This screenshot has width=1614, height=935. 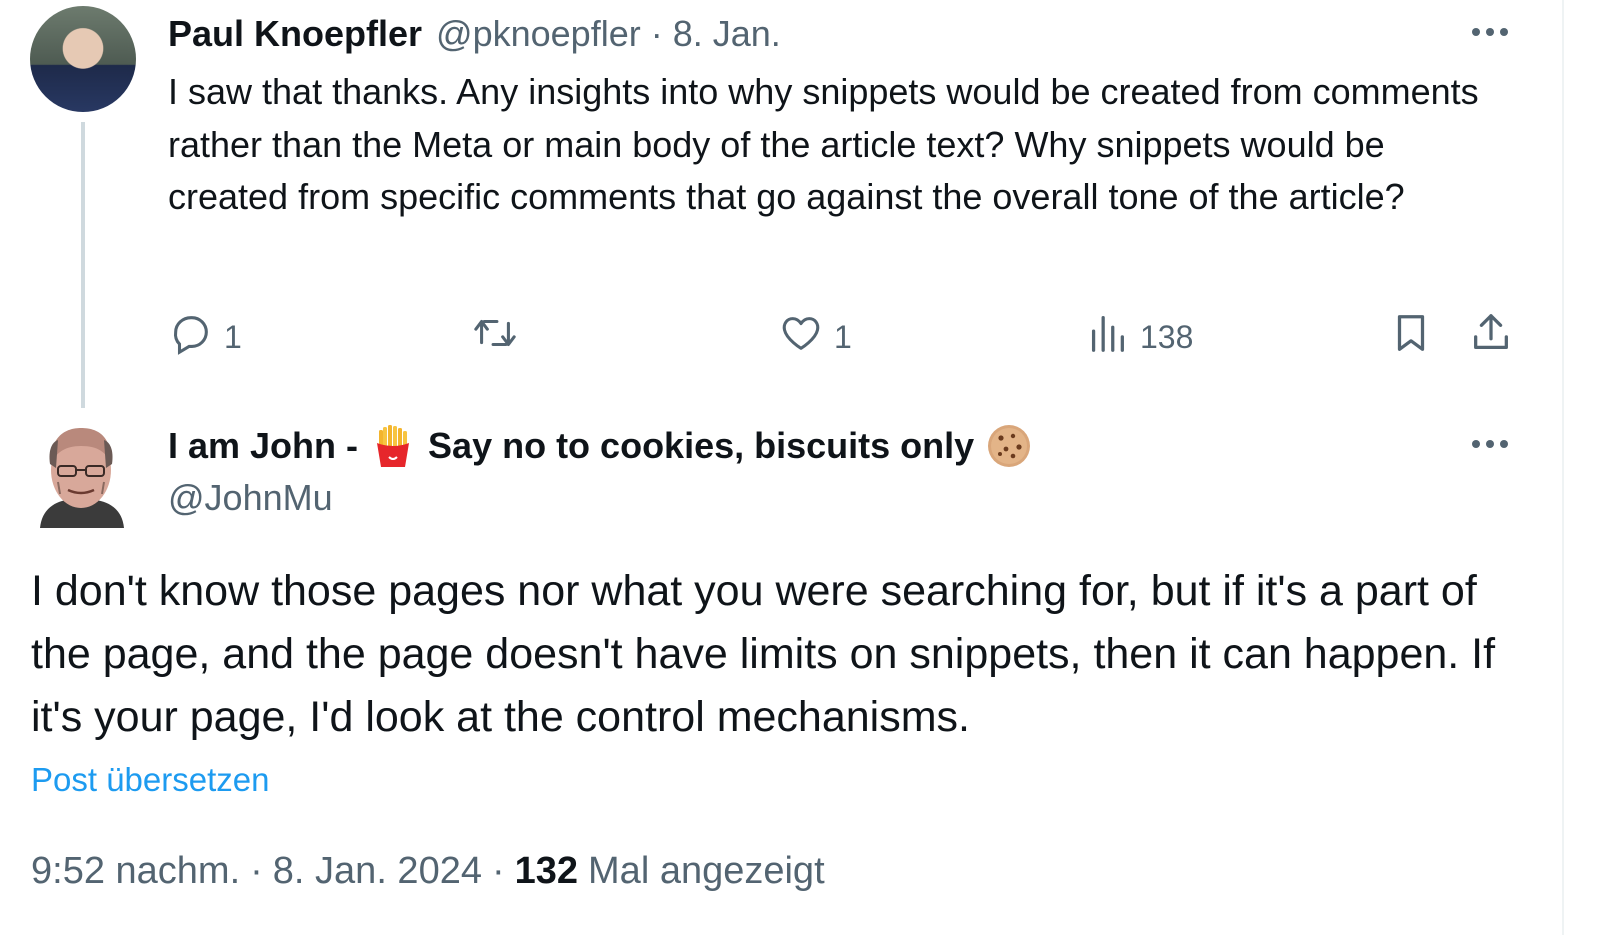 I want to click on bookmark-button, so click(x=1411, y=337).